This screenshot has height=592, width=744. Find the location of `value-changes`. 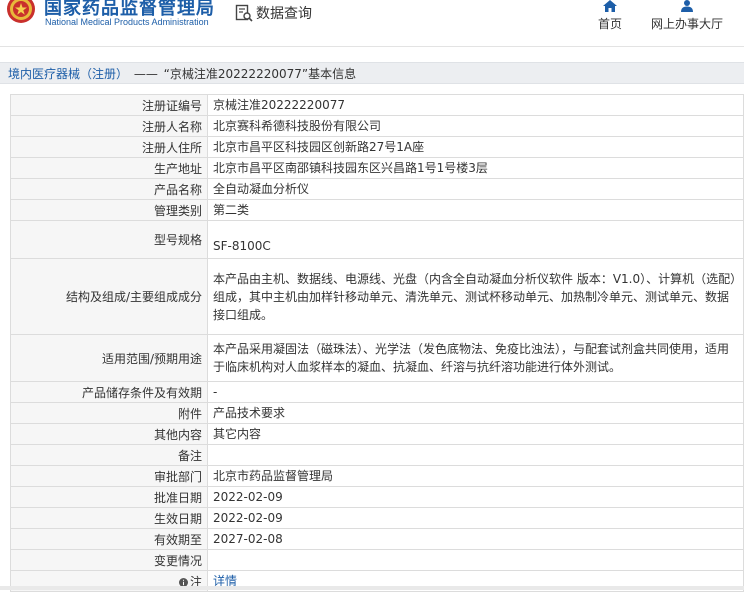

value-changes is located at coordinates (475, 560).